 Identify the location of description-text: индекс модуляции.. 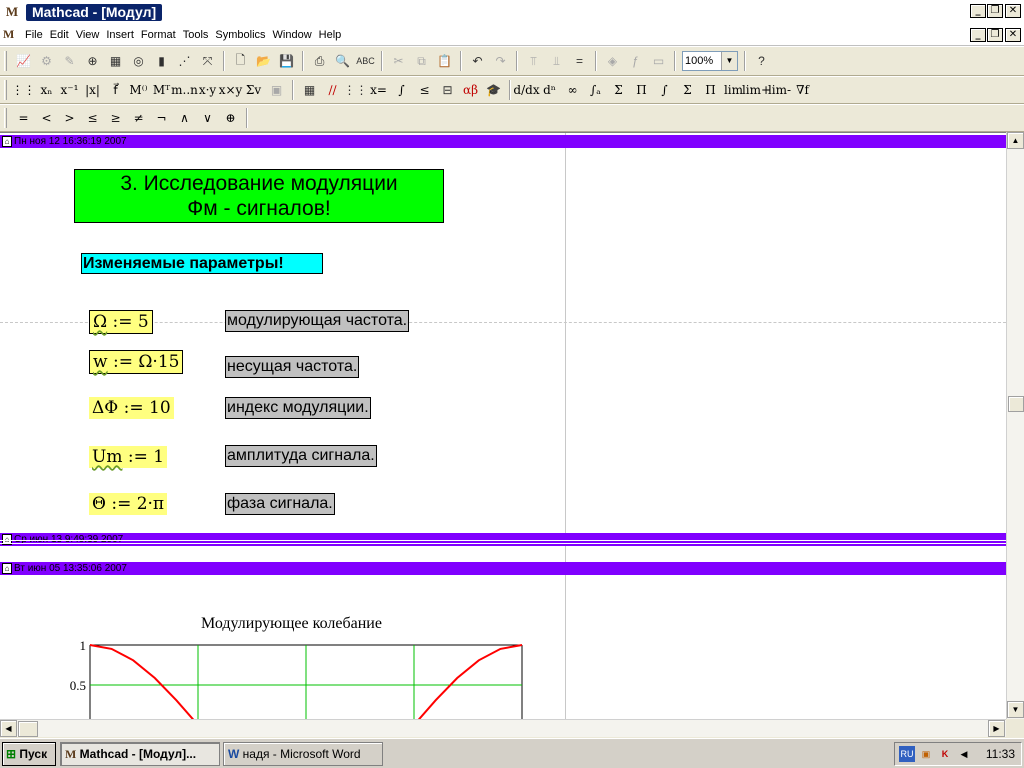
(298, 408).